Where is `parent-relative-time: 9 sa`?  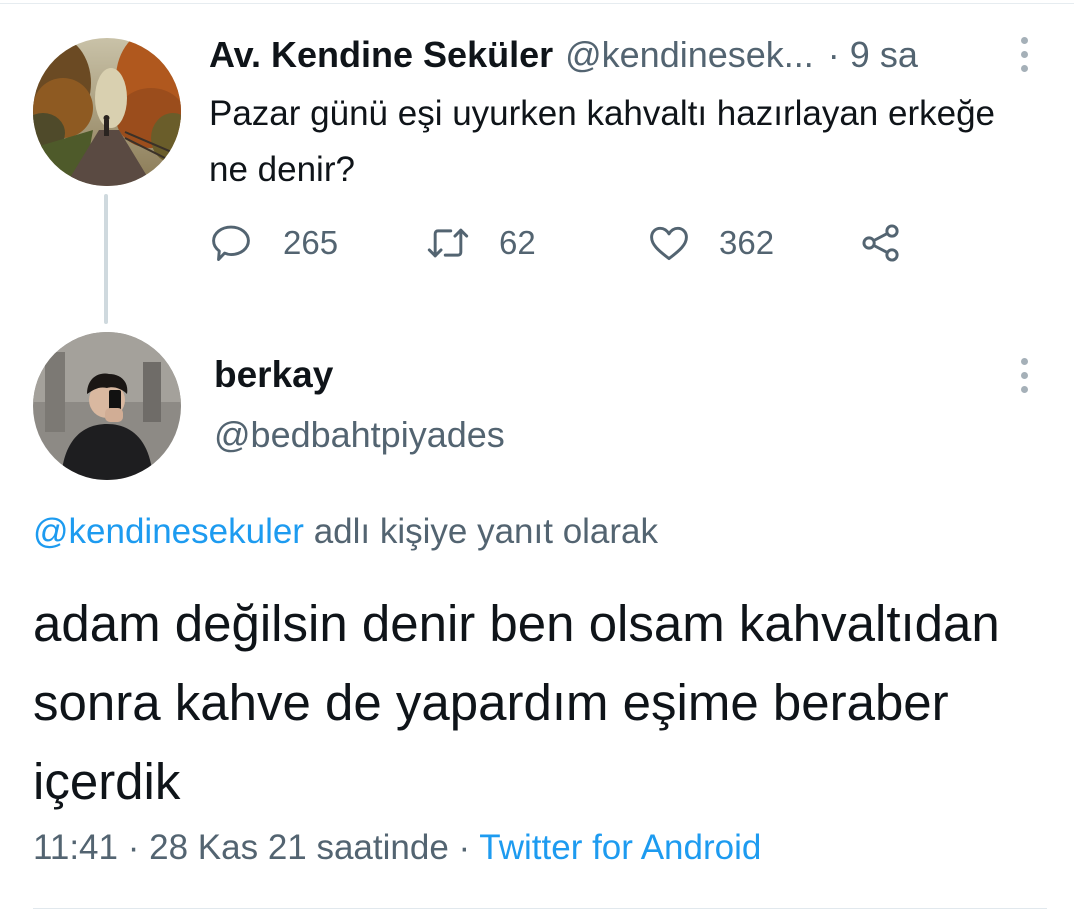 parent-relative-time: 9 sa is located at coordinates (884, 55).